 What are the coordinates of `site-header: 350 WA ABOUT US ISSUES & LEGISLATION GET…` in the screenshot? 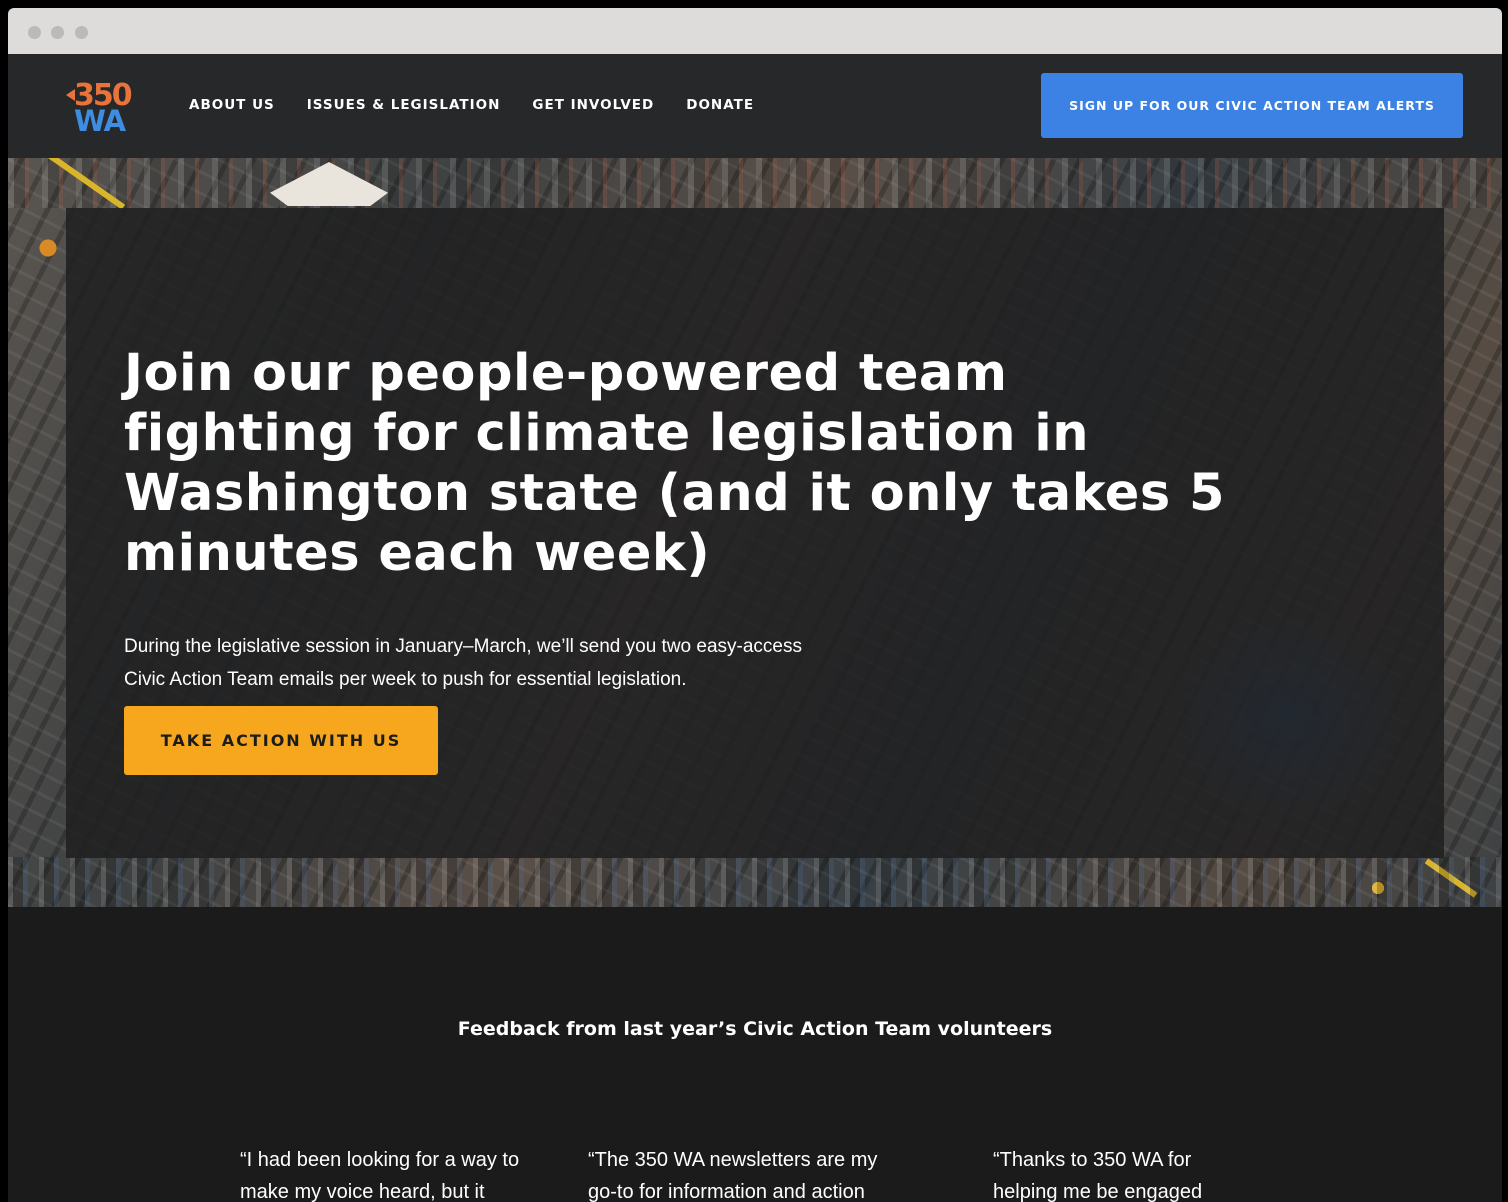 It's located at (755, 106).